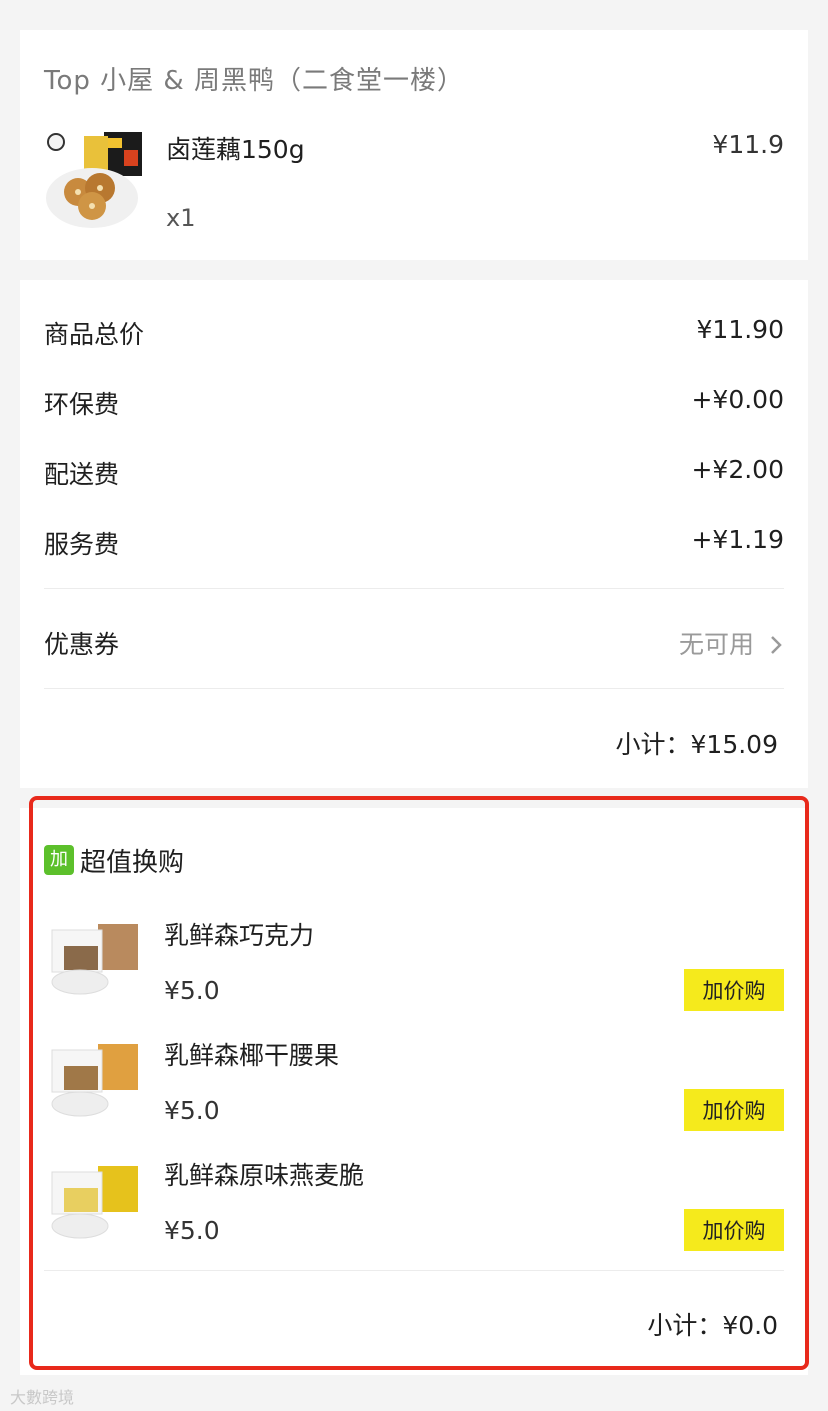 This screenshot has height=1411, width=828. I want to click on fee-label: 服务费, so click(82, 544).